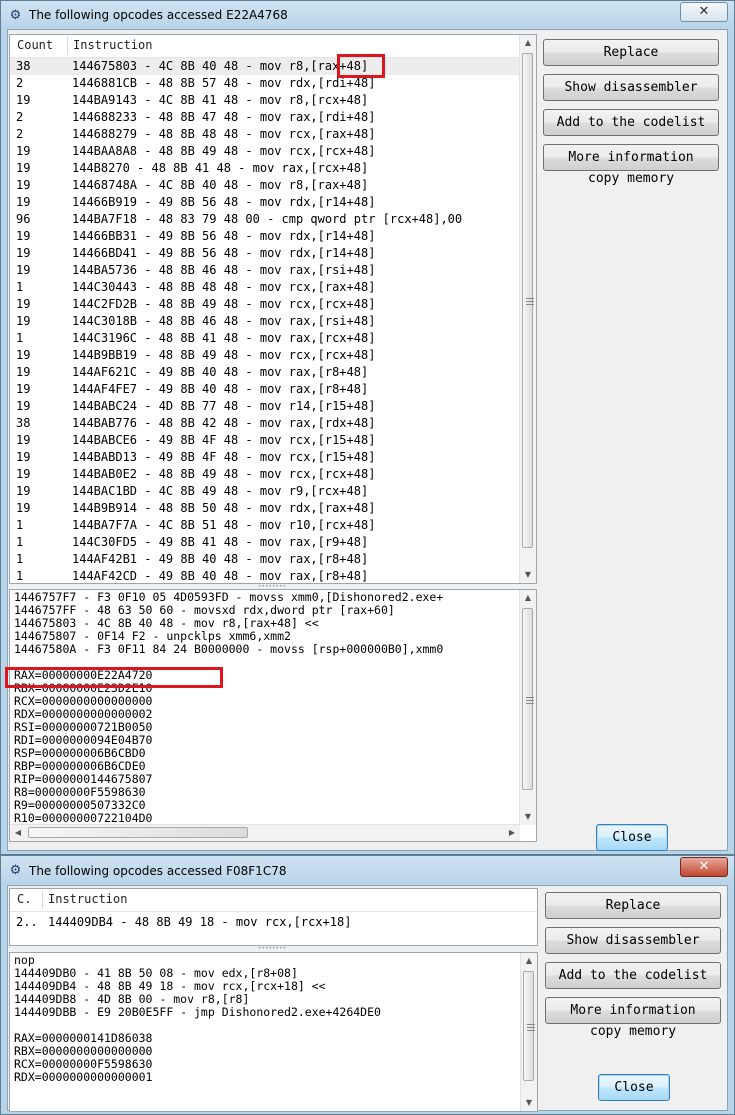 This screenshot has width=735, height=1115. I want to click on list-vertical-scrollbar: ▲ ▼, so click(527, 309).